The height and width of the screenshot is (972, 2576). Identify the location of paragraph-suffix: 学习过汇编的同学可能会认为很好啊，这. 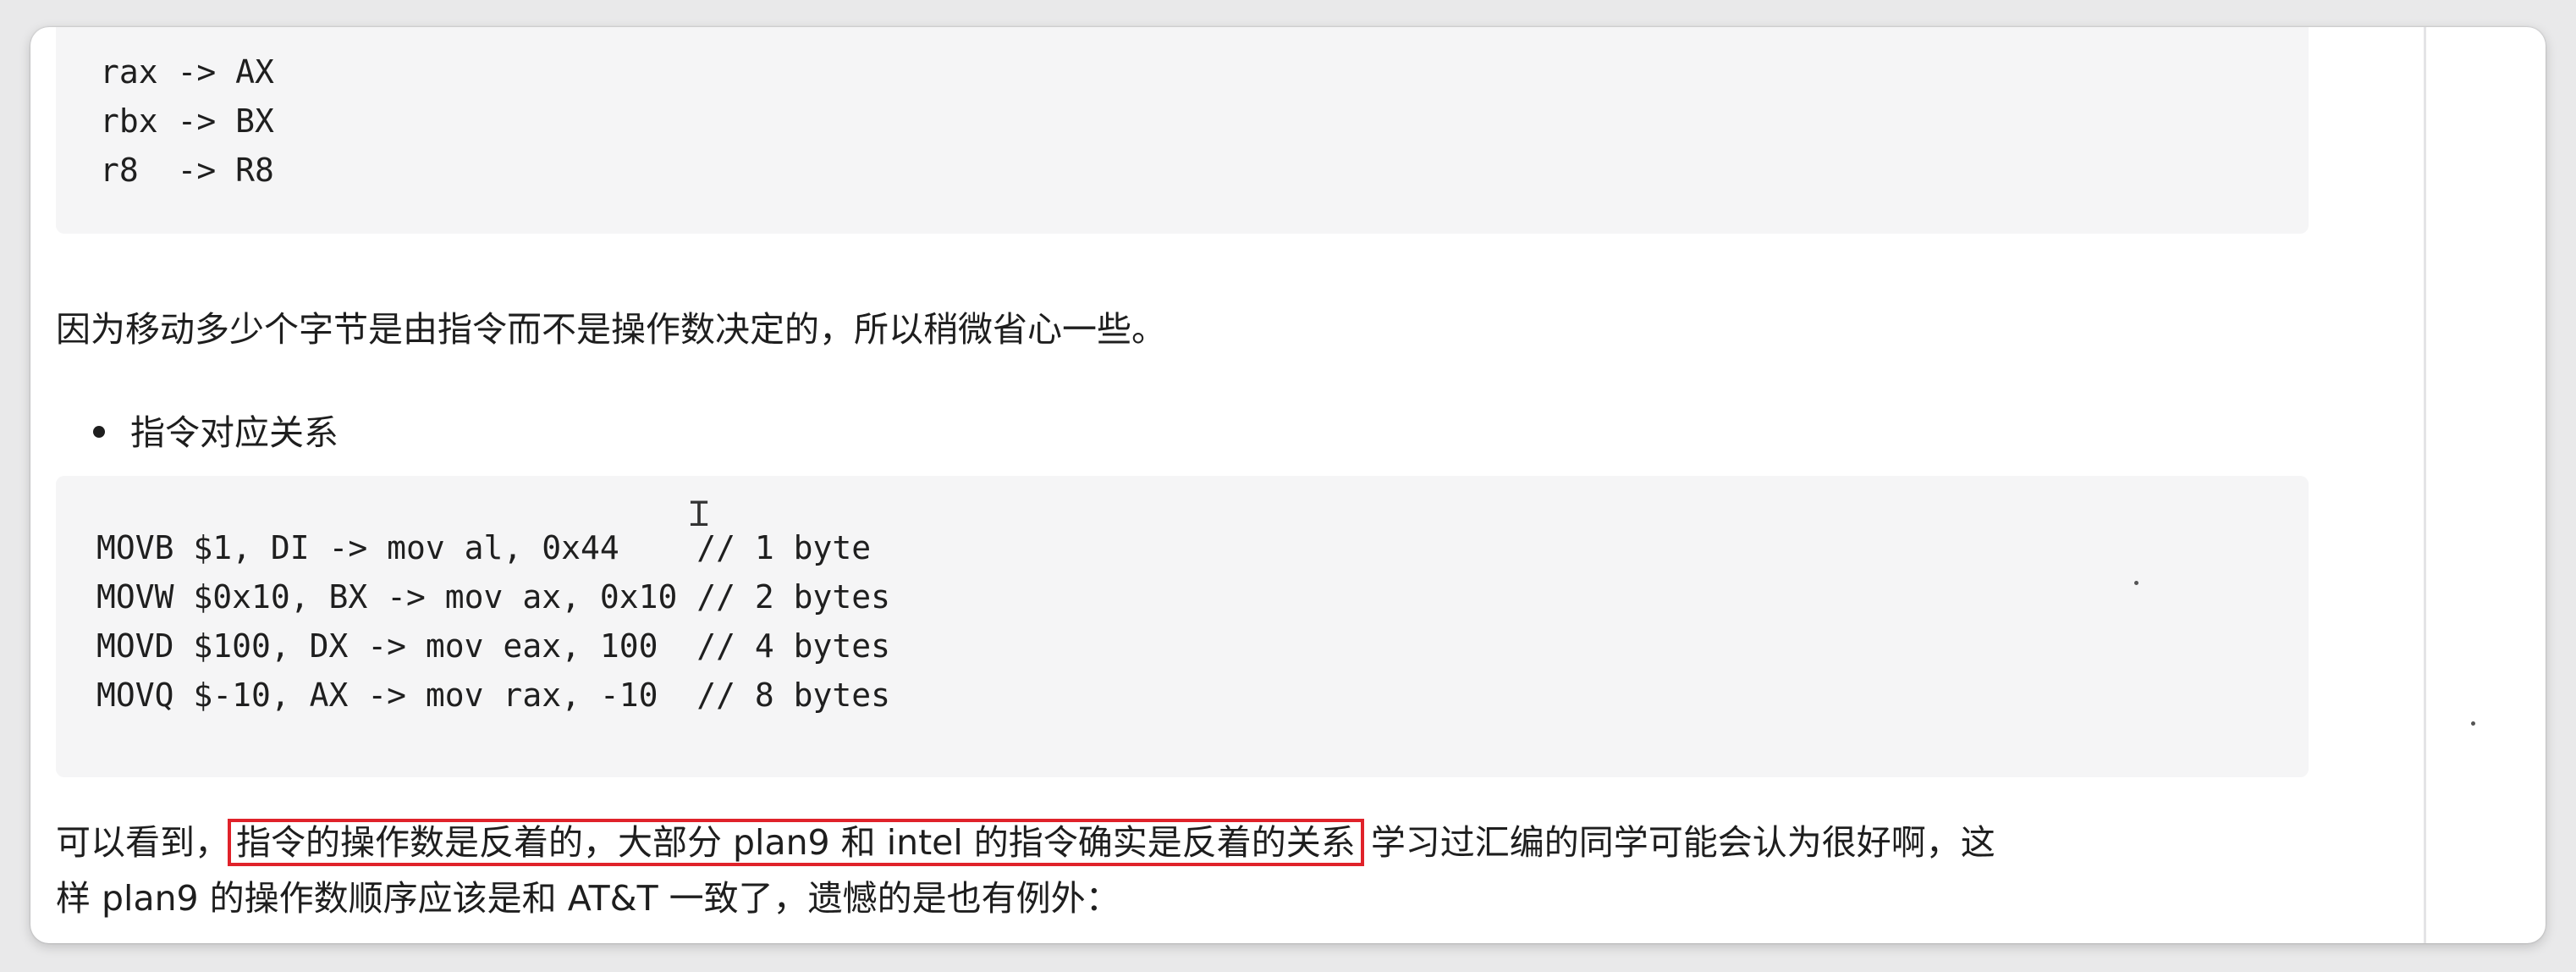
(1682, 843).